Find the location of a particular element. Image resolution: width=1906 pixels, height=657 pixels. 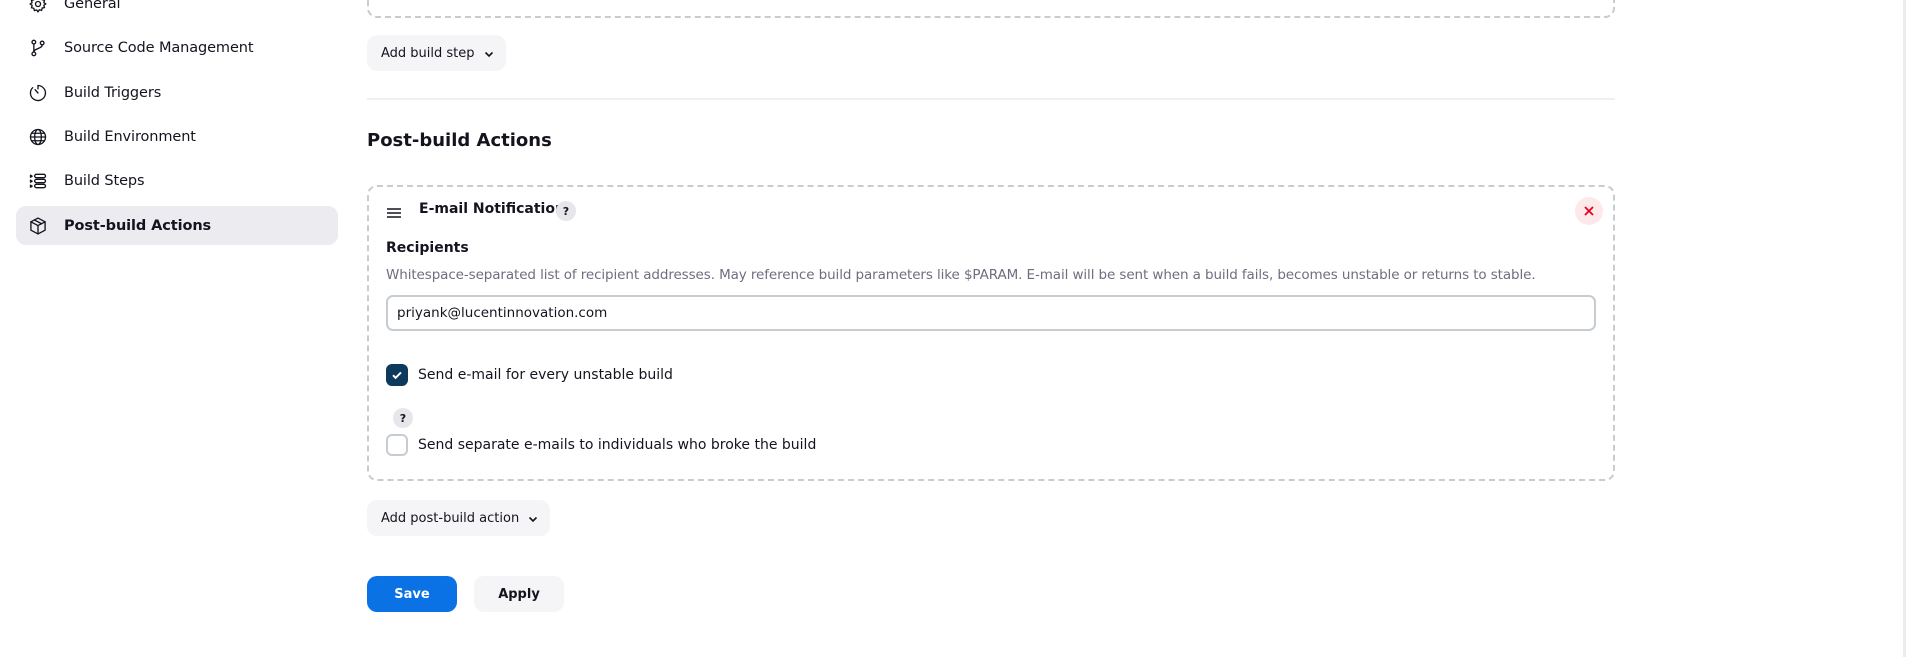

sidebar-item-post-build-actions: Post-build Actions is located at coordinates (177, 225).